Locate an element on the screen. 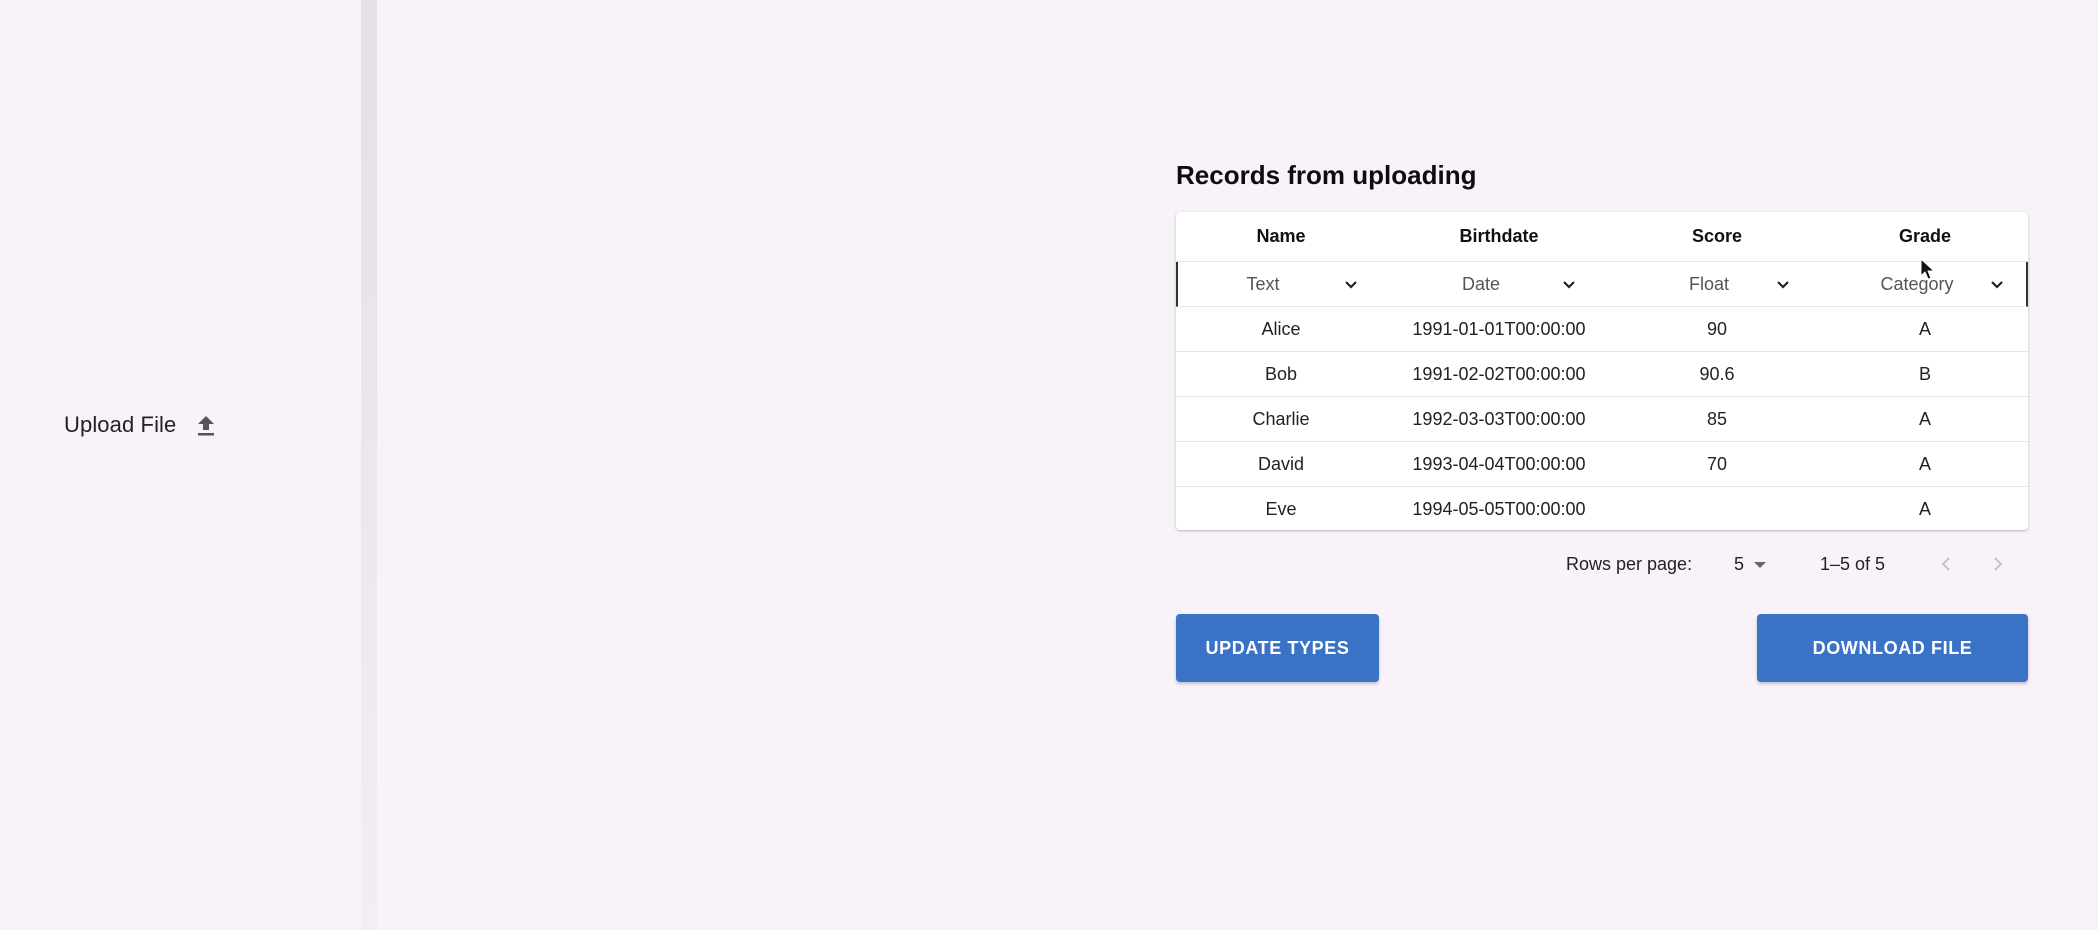 Image resolution: width=2098 pixels, height=930 pixels. pagination-range: 1–5 of 5 is located at coordinates (1853, 564).